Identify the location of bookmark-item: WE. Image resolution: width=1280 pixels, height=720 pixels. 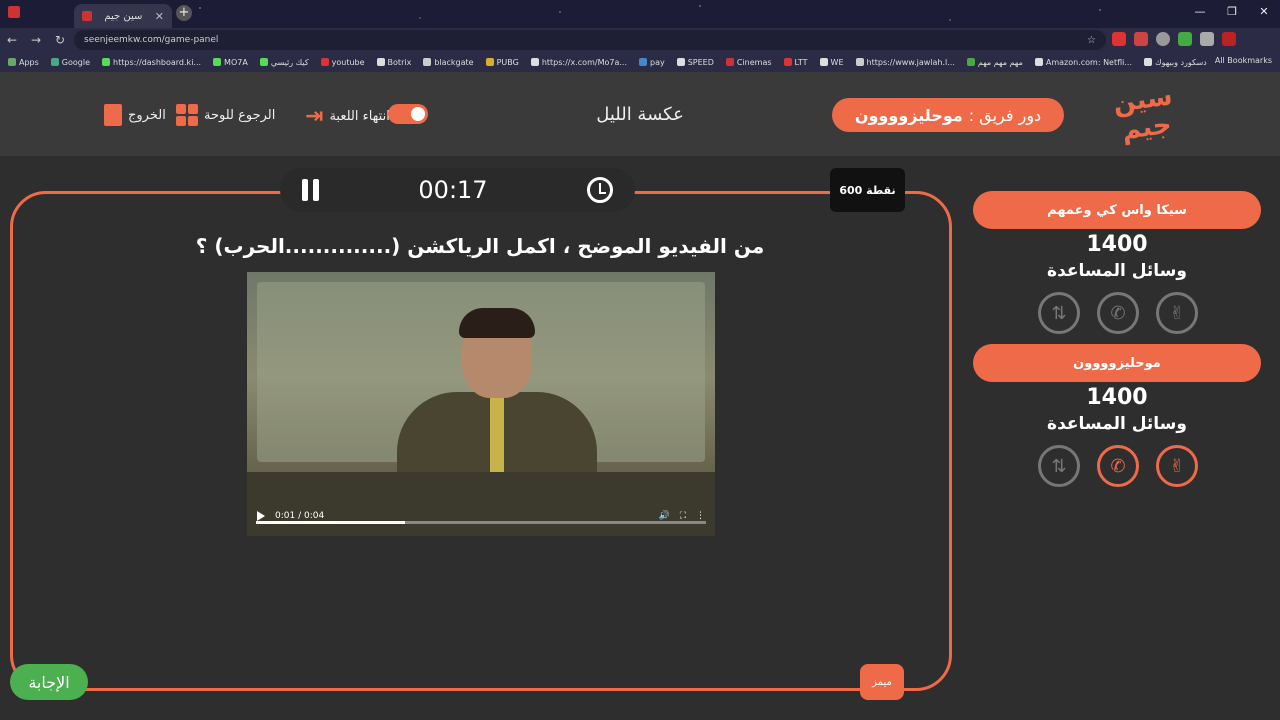
(831, 62).